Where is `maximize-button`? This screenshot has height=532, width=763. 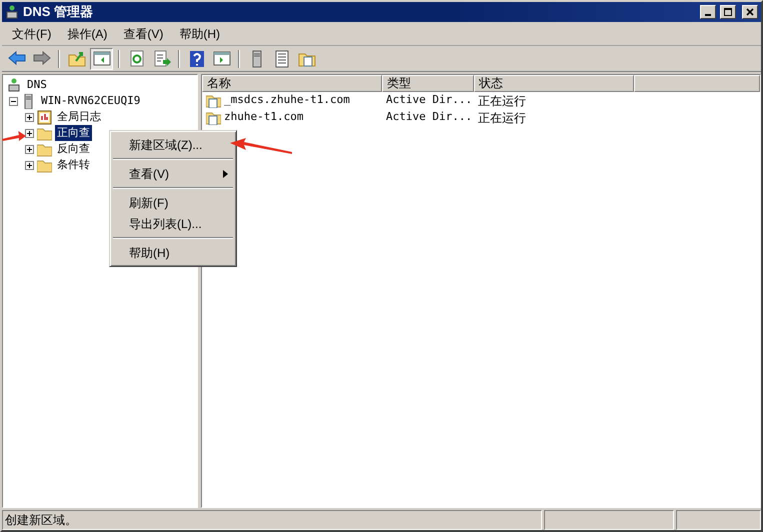 maximize-button is located at coordinates (728, 12).